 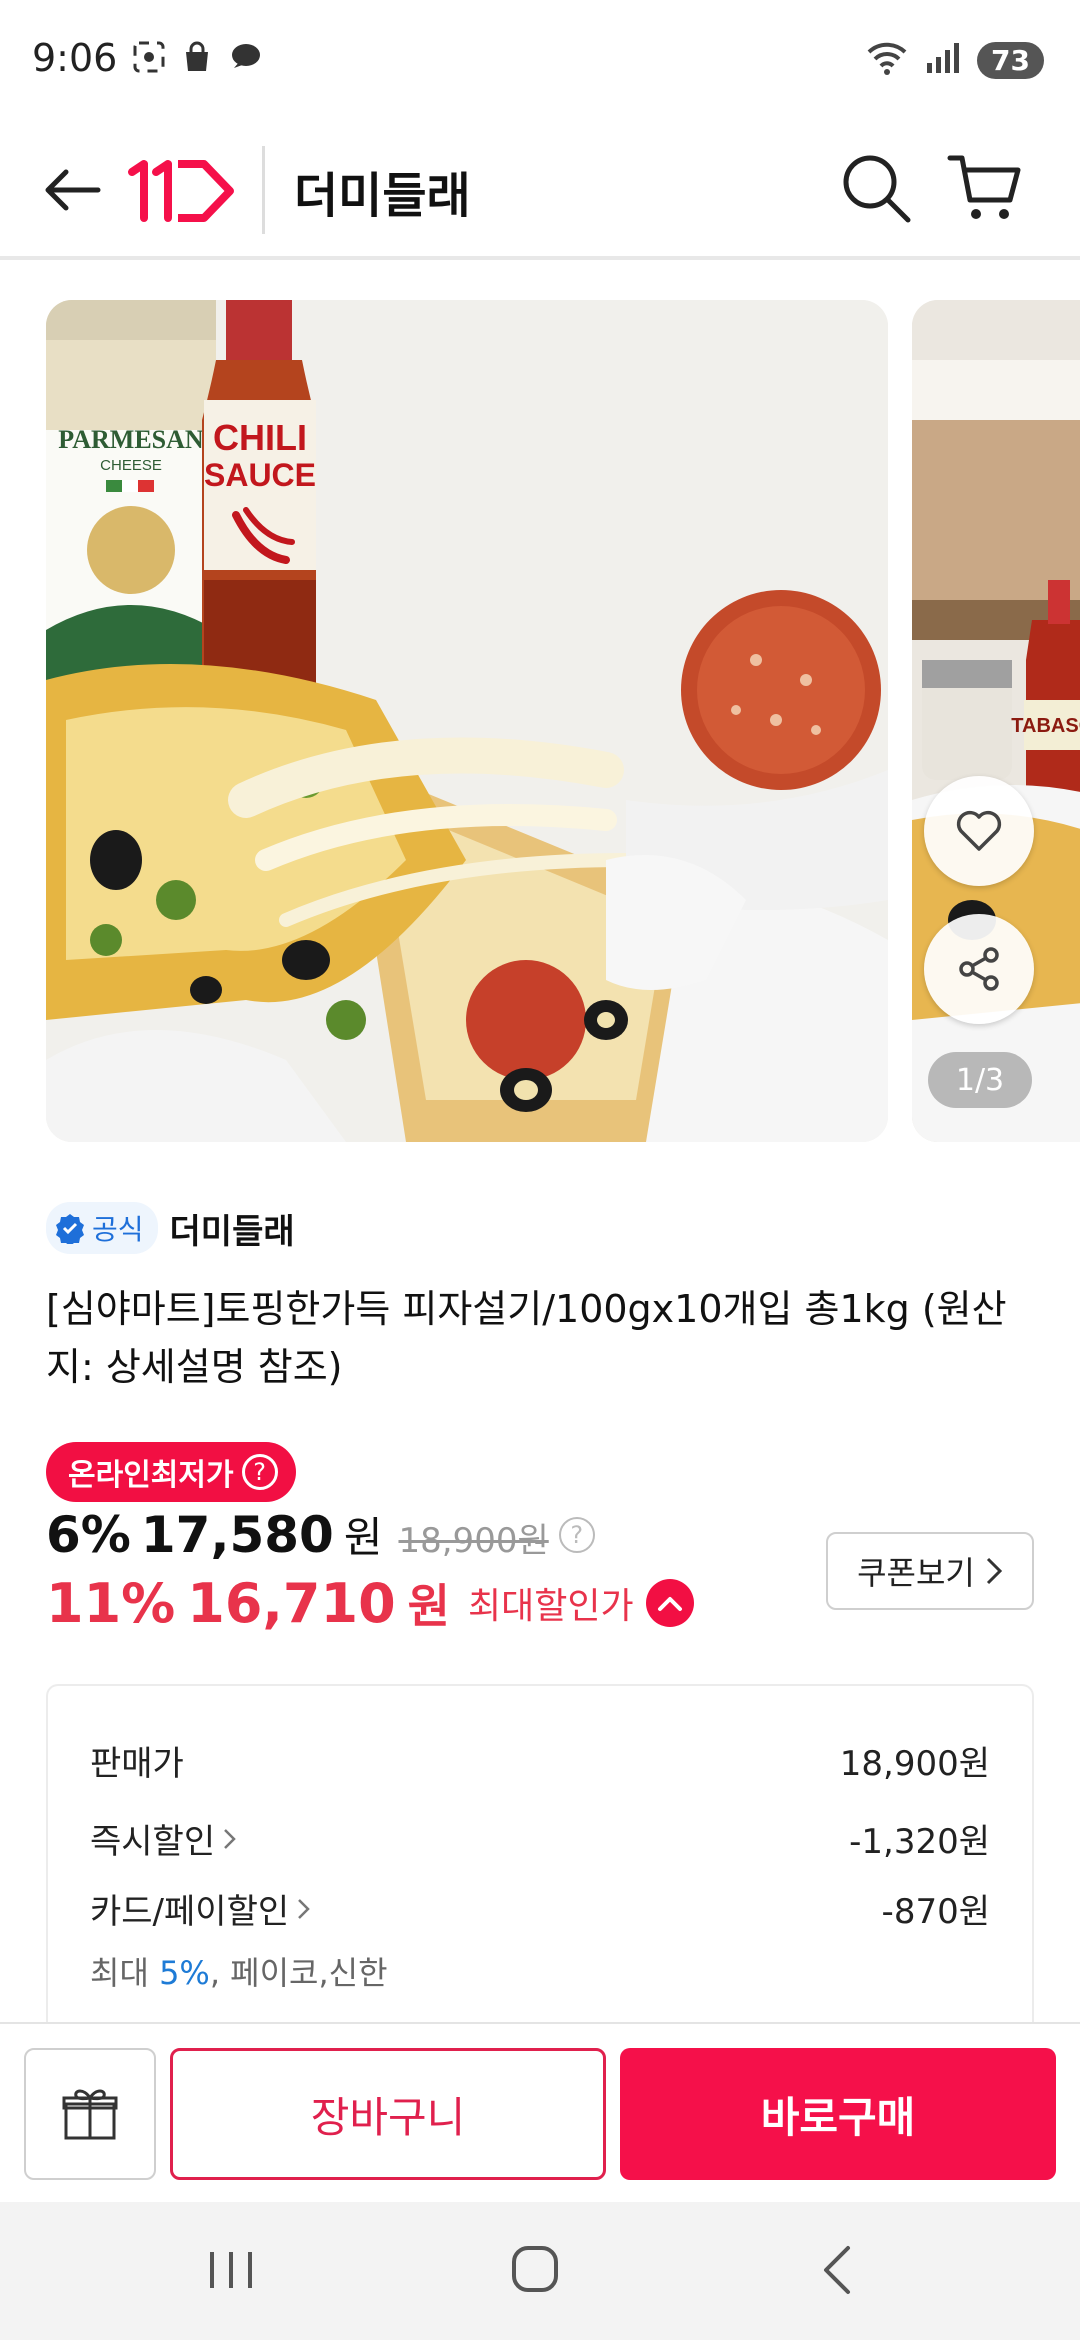 I want to click on shopping-bag-icon, so click(x=197, y=57).